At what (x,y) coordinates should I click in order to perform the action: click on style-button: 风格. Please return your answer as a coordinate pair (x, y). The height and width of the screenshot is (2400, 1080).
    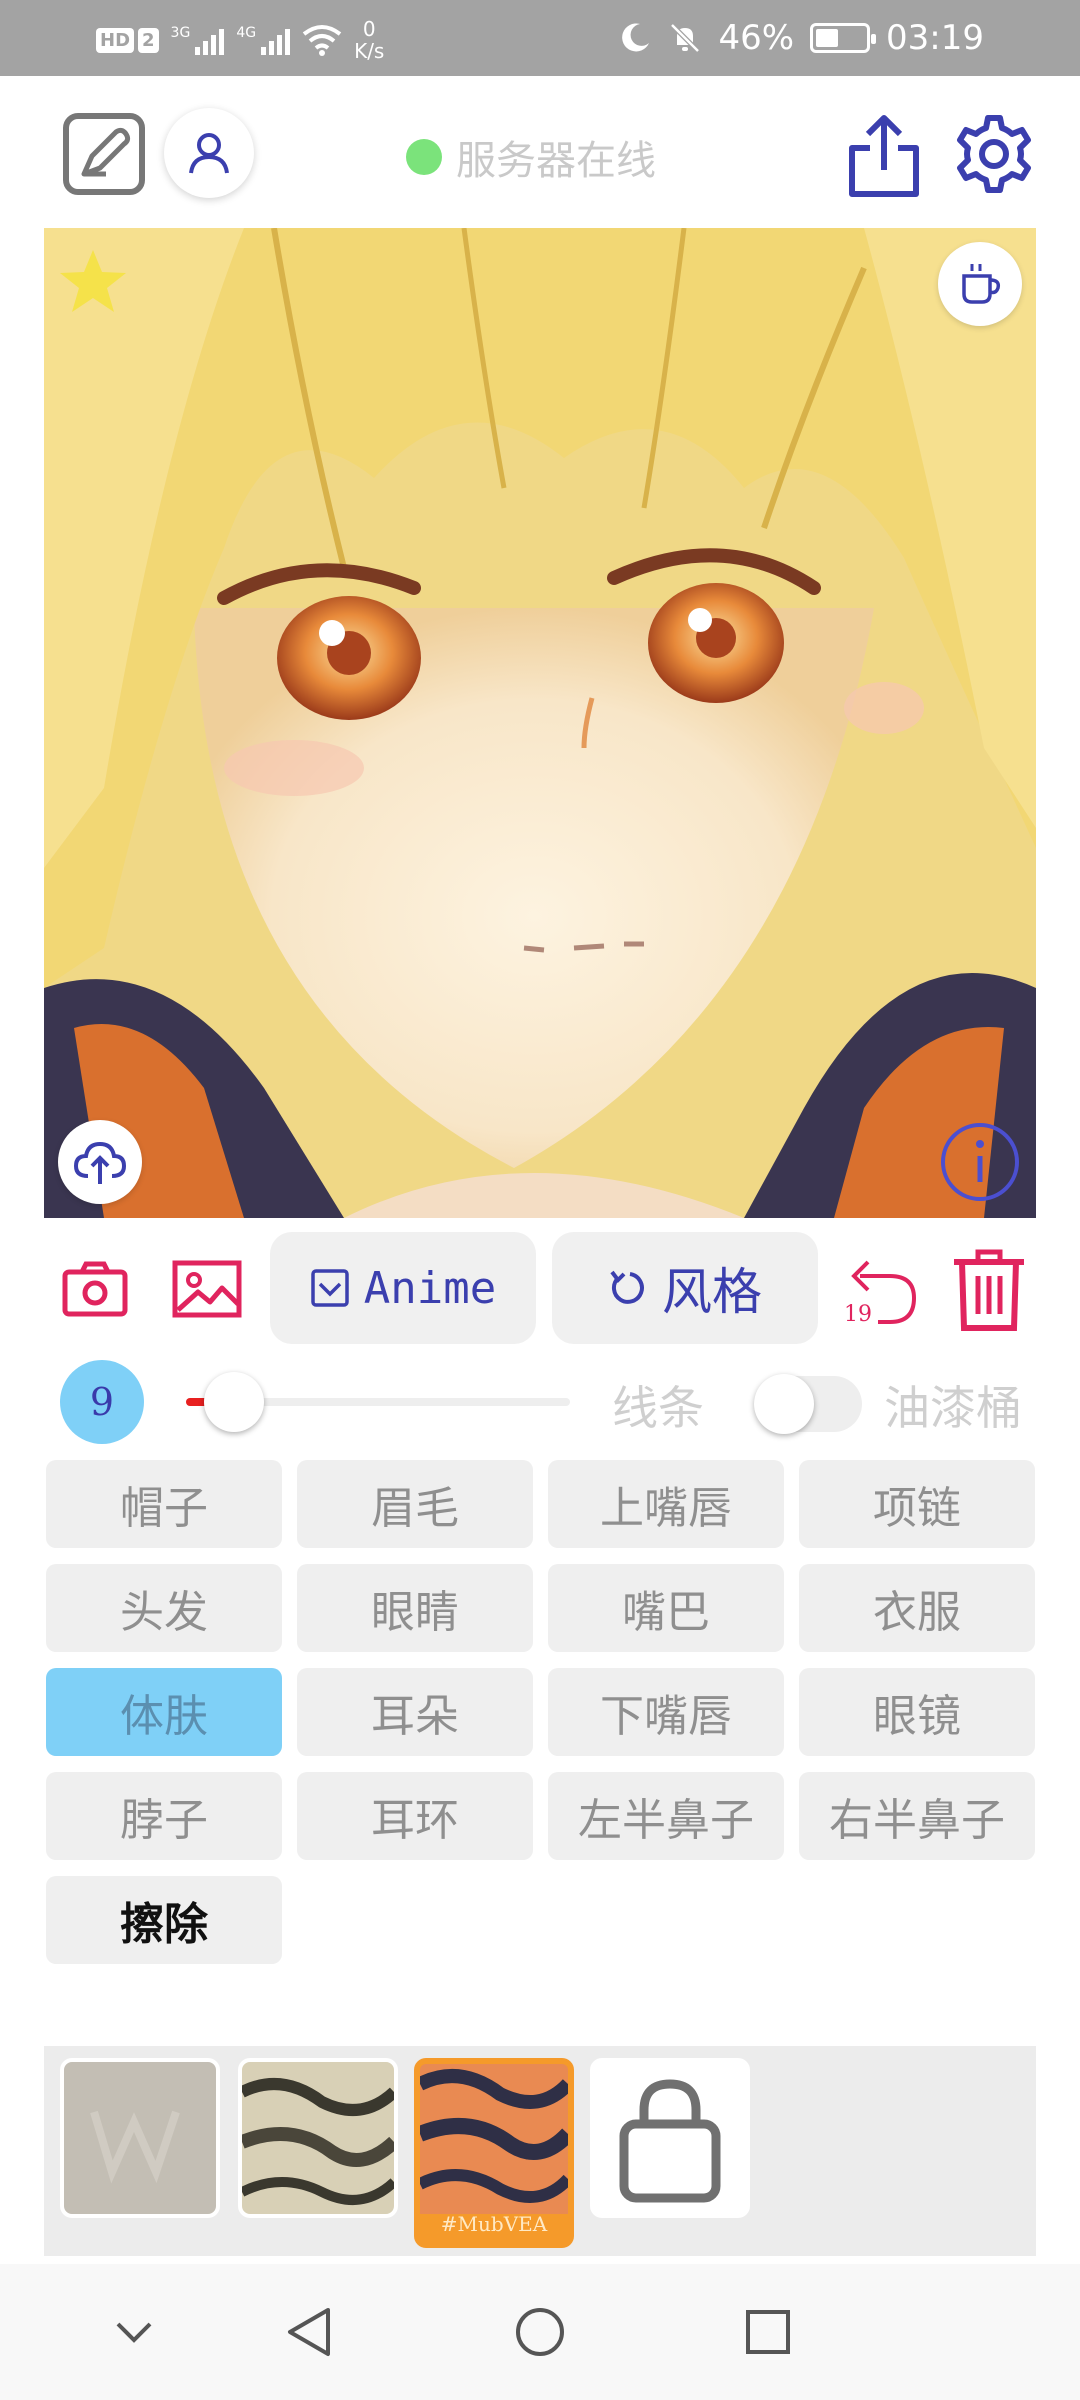
    Looking at the image, I should click on (685, 1288).